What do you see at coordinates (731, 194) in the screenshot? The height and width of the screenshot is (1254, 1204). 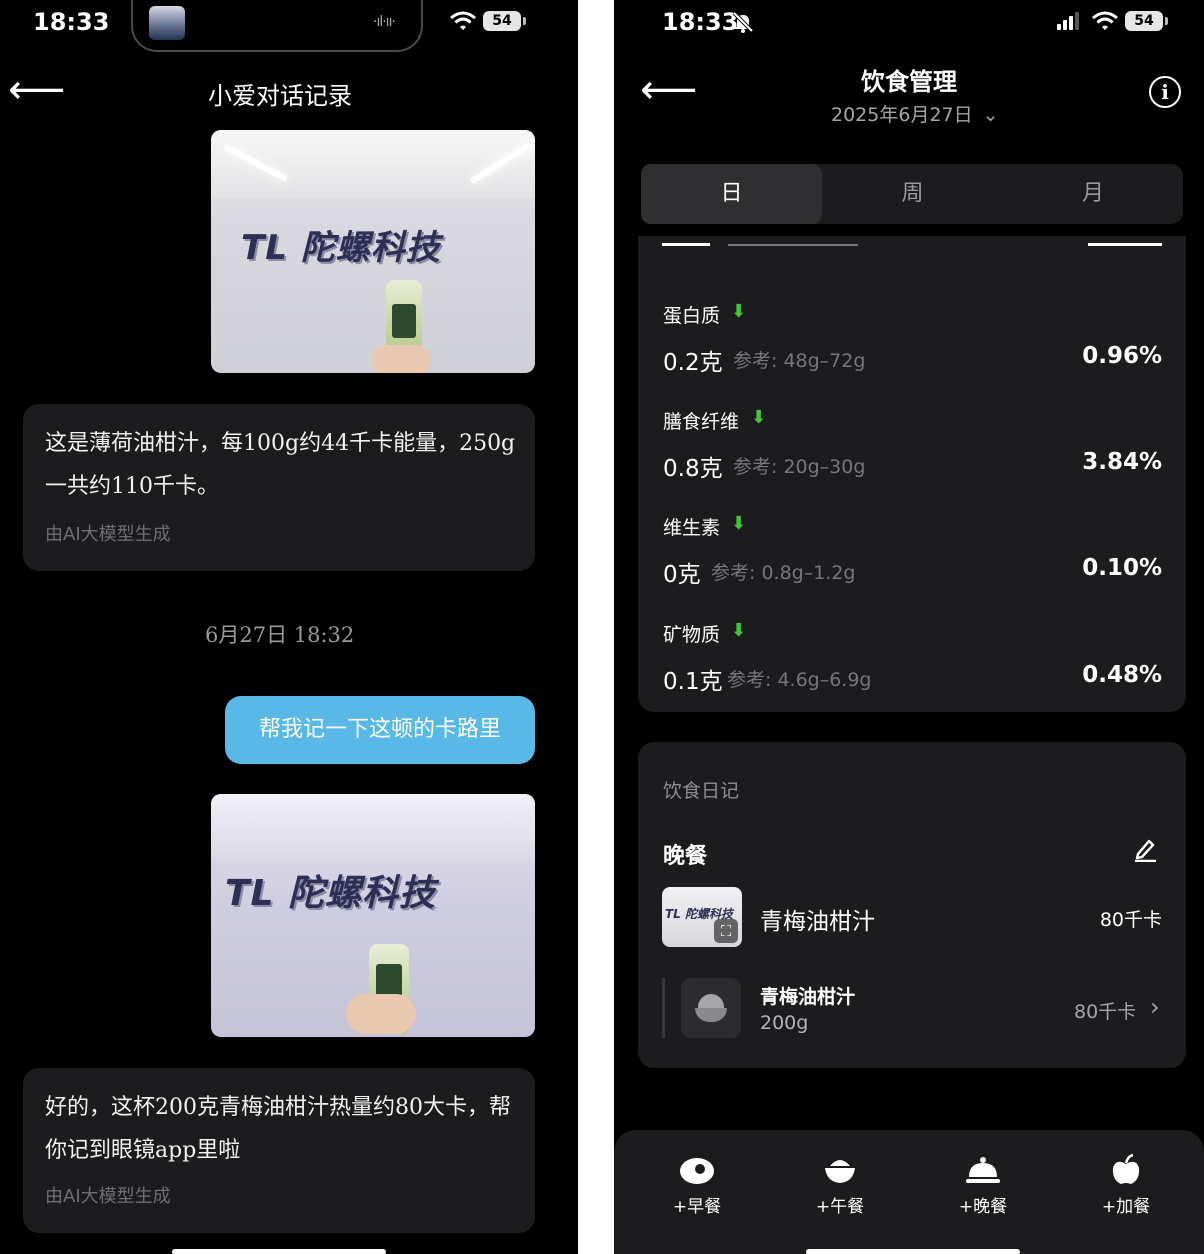 I see `tab-day: 日` at bounding box center [731, 194].